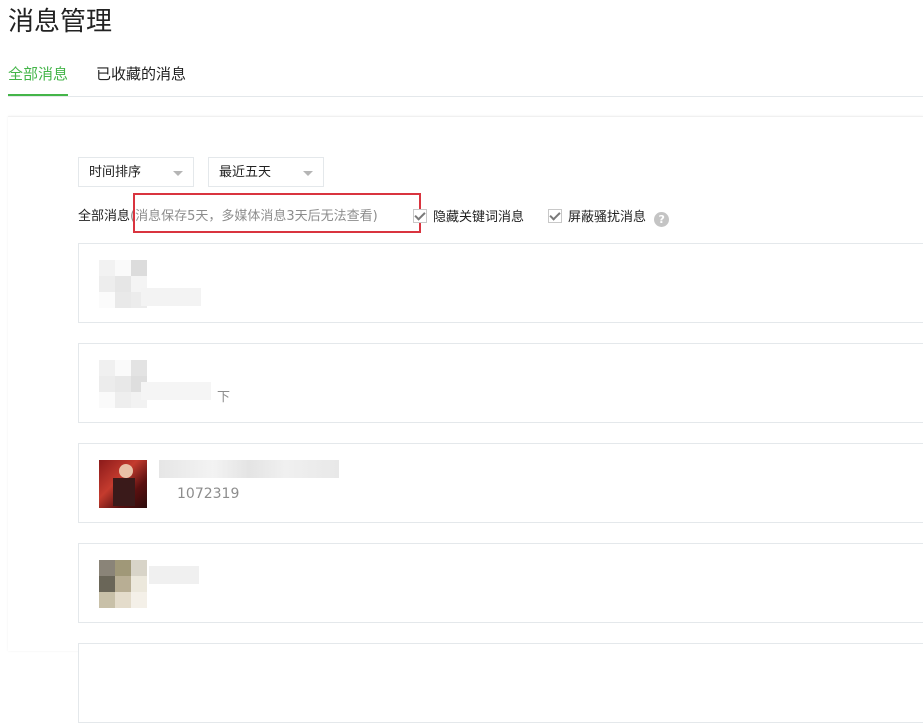 The image size is (923, 723). I want to click on tab-starred-messages: 已收藏的消息, so click(141, 74).